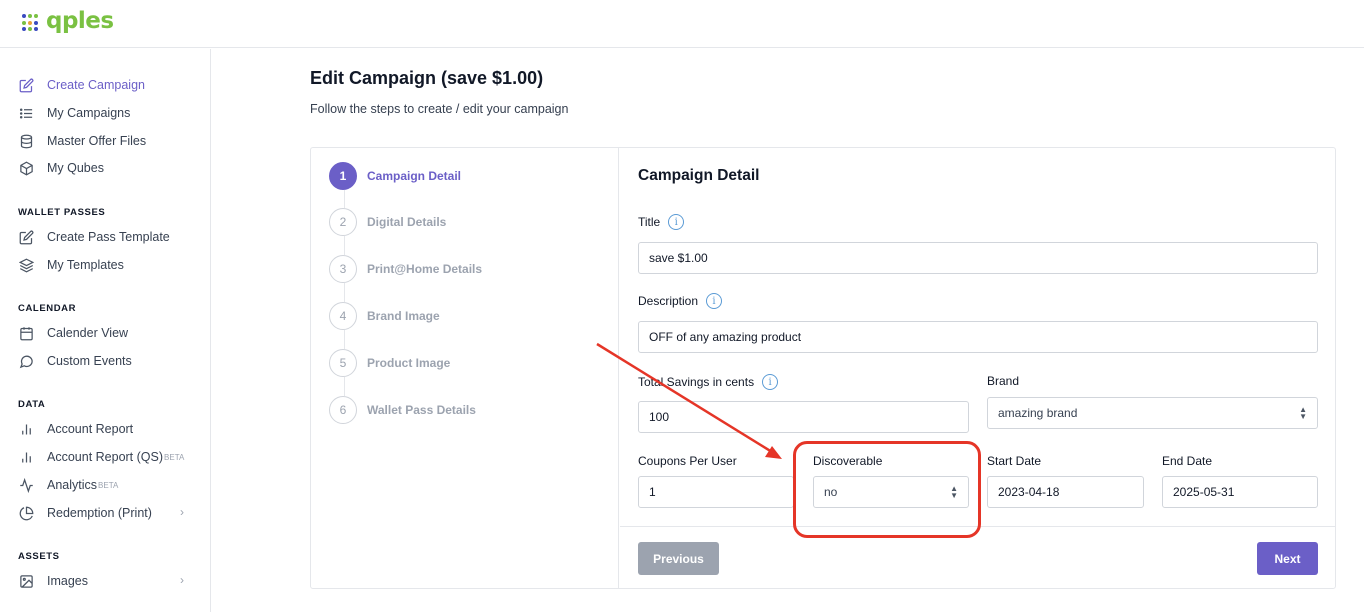 This screenshot has width=1364, height=612. What do you see at coordinates (26, 333) in the screenshot?
I see `calendar-icon` at bounding box center [26, 333].